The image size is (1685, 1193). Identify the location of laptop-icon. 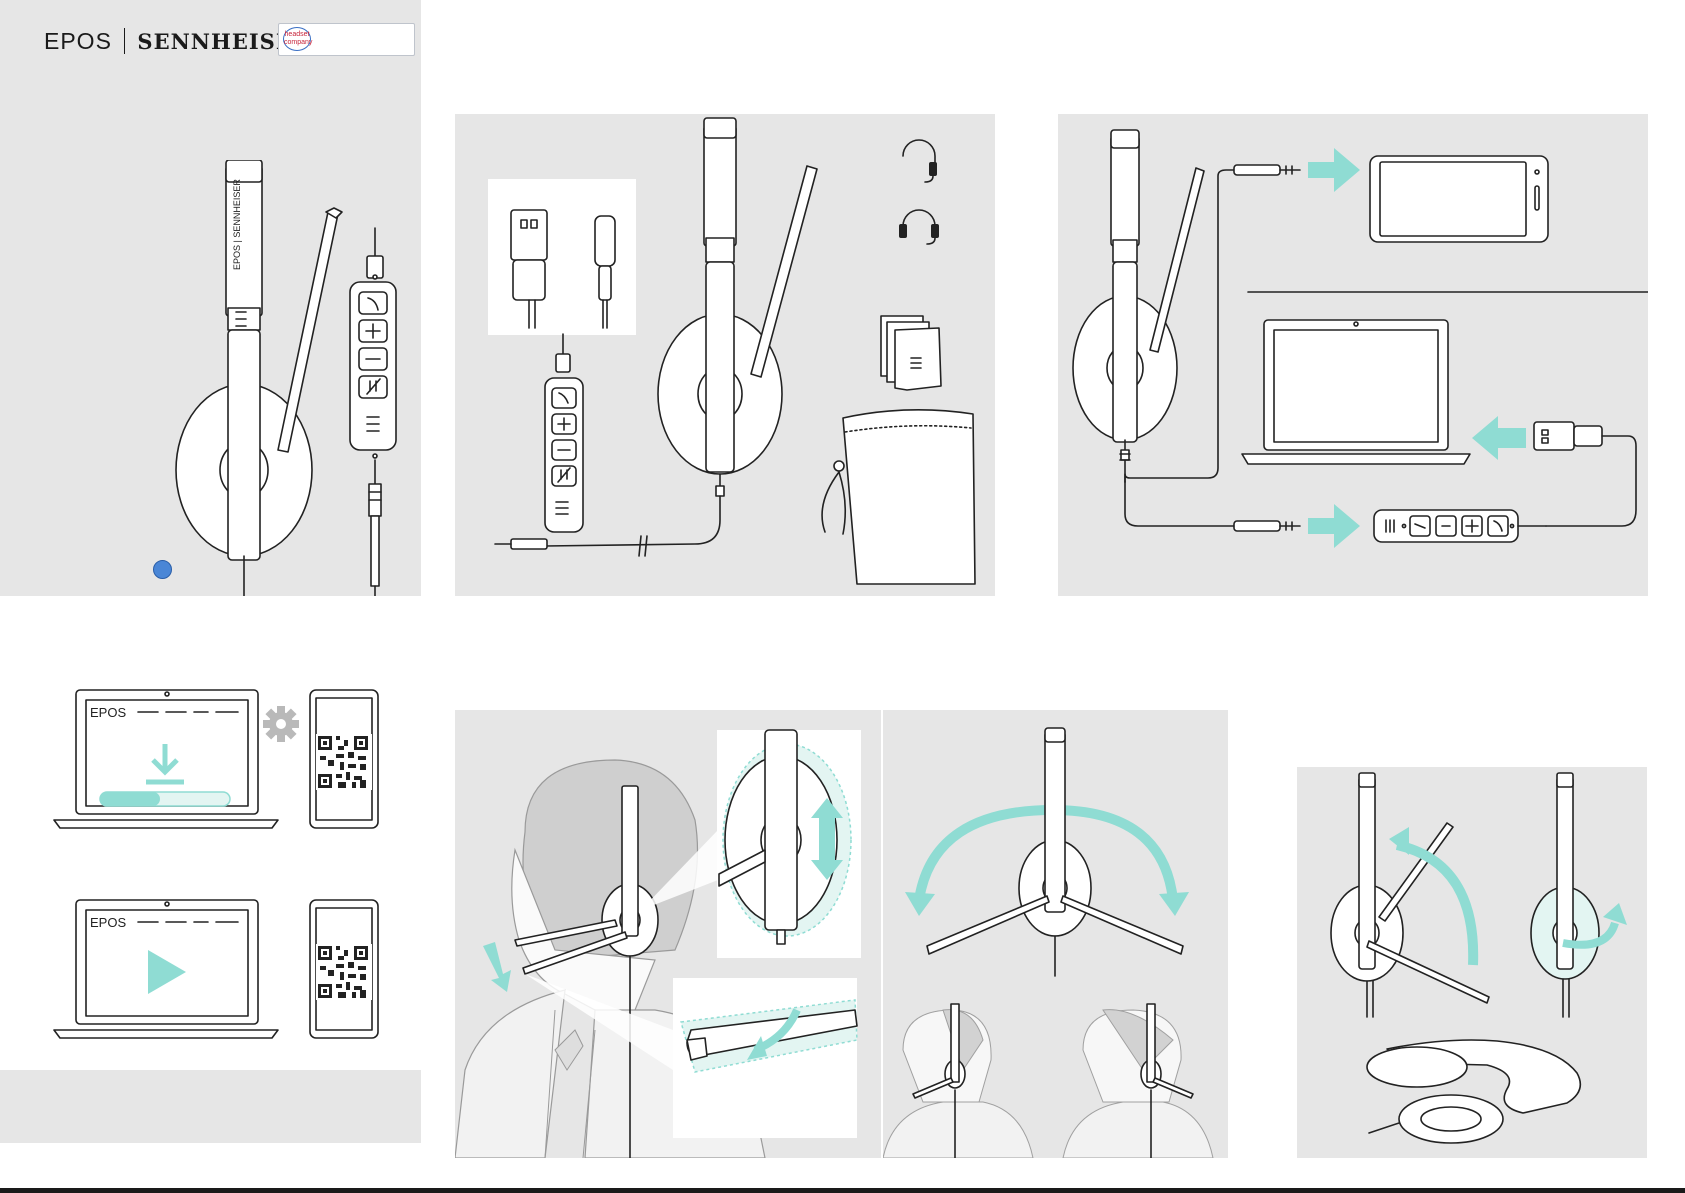
(1356, 392).